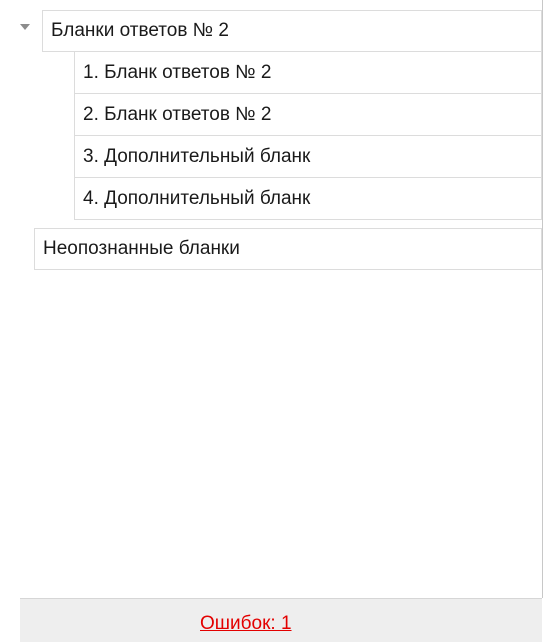  What do you see at coordinates (308, 73) in the screenshot?
I see `tree-item-answer-sheet-1: 1. Бланк ответов № 2` at bounding box center [308, 73].